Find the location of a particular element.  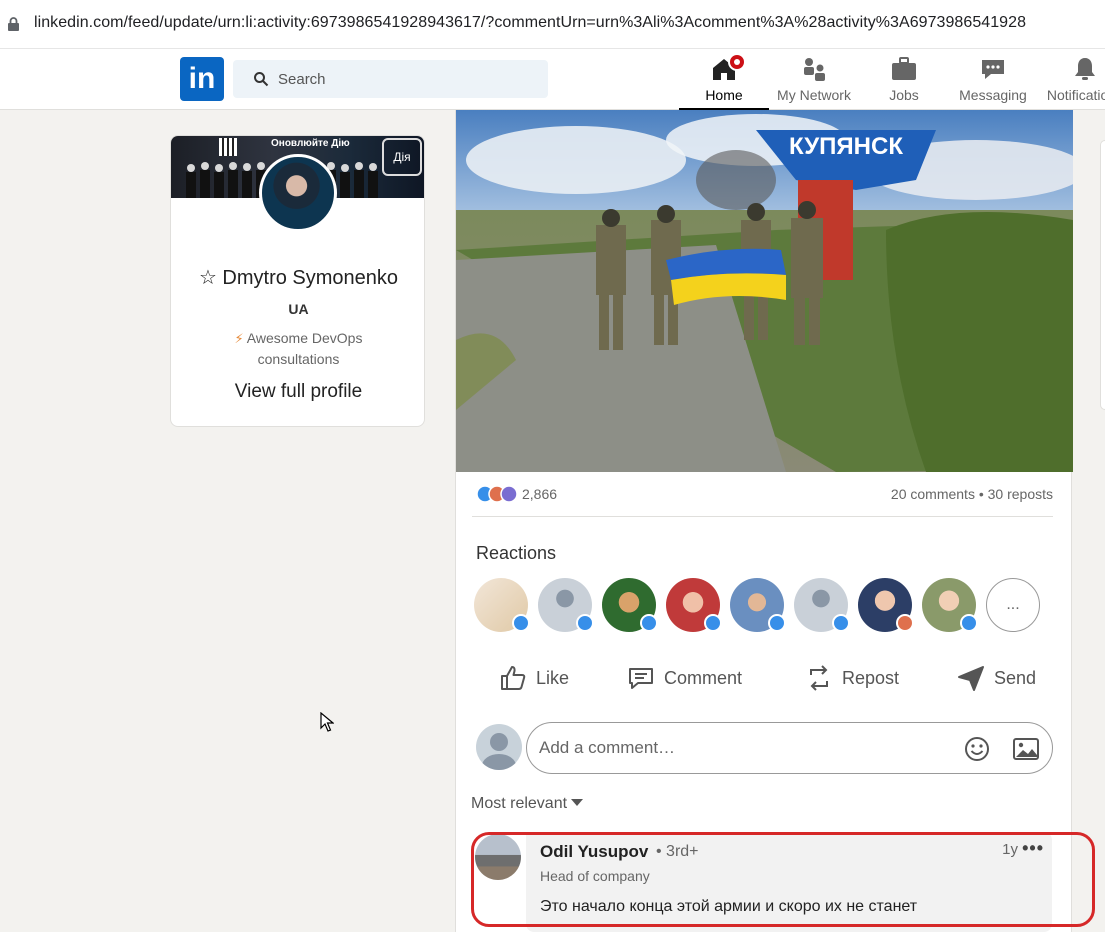

send-button: Send is located at coordinates (996, 678).